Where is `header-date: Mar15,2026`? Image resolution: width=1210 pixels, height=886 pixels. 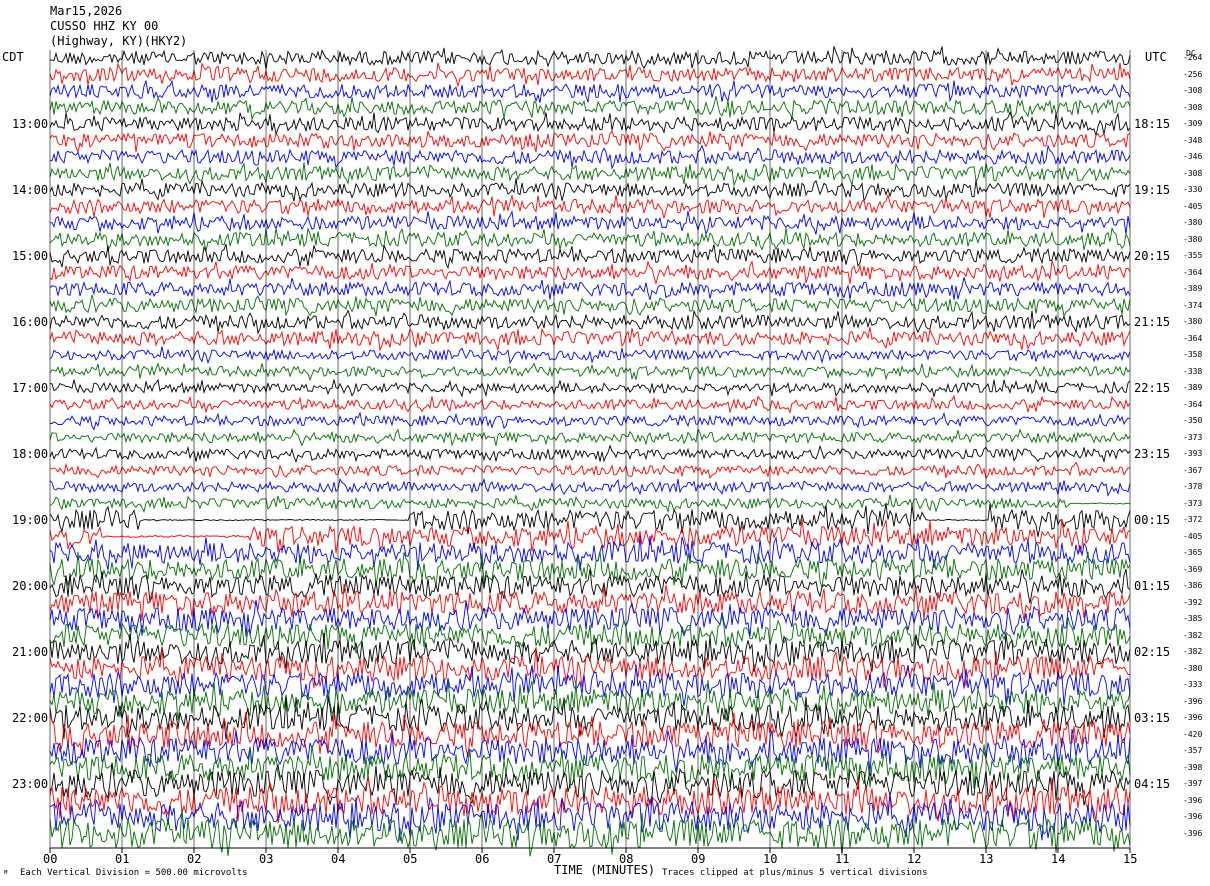 header-date: Mar15,2026 is located at coordinates (86, 11).